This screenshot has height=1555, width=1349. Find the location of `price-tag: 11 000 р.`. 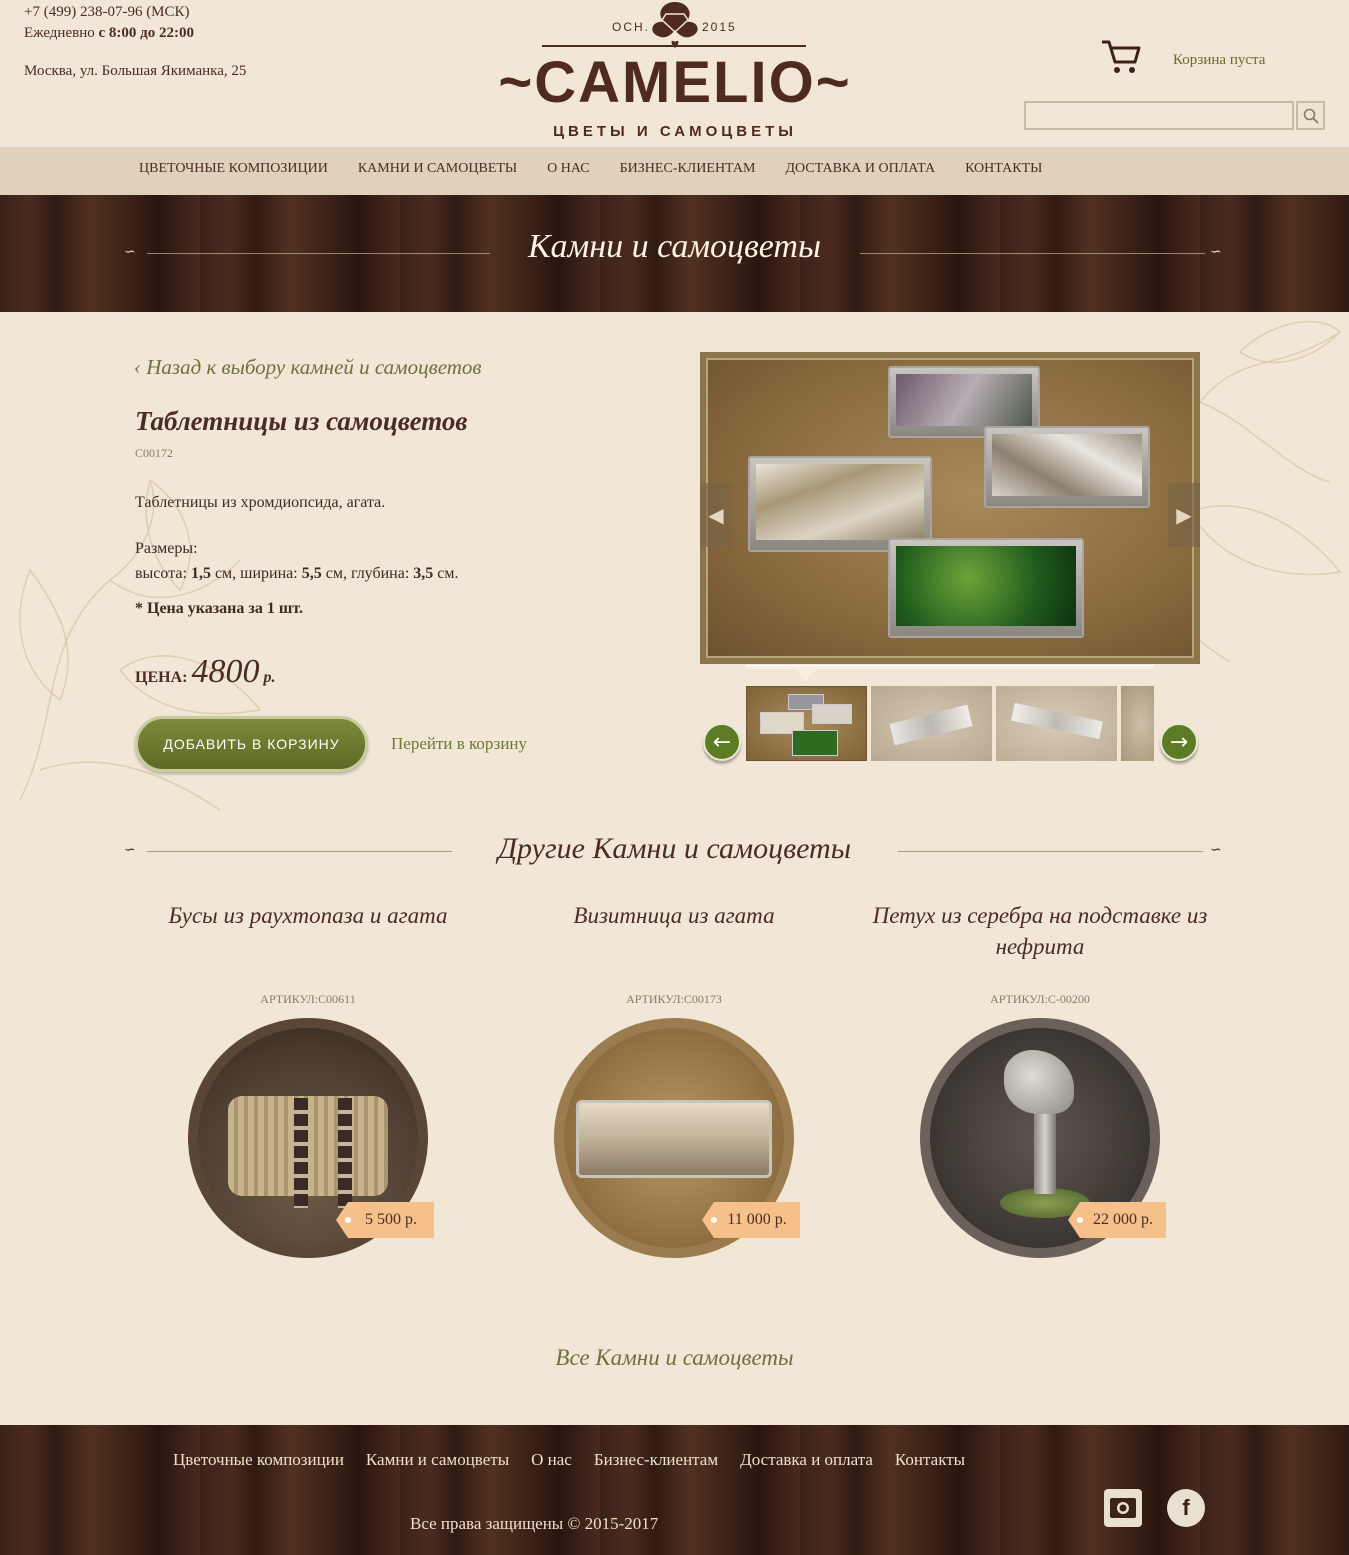

price-tag: 11 000 р. is located at coordinates (751, 1220).